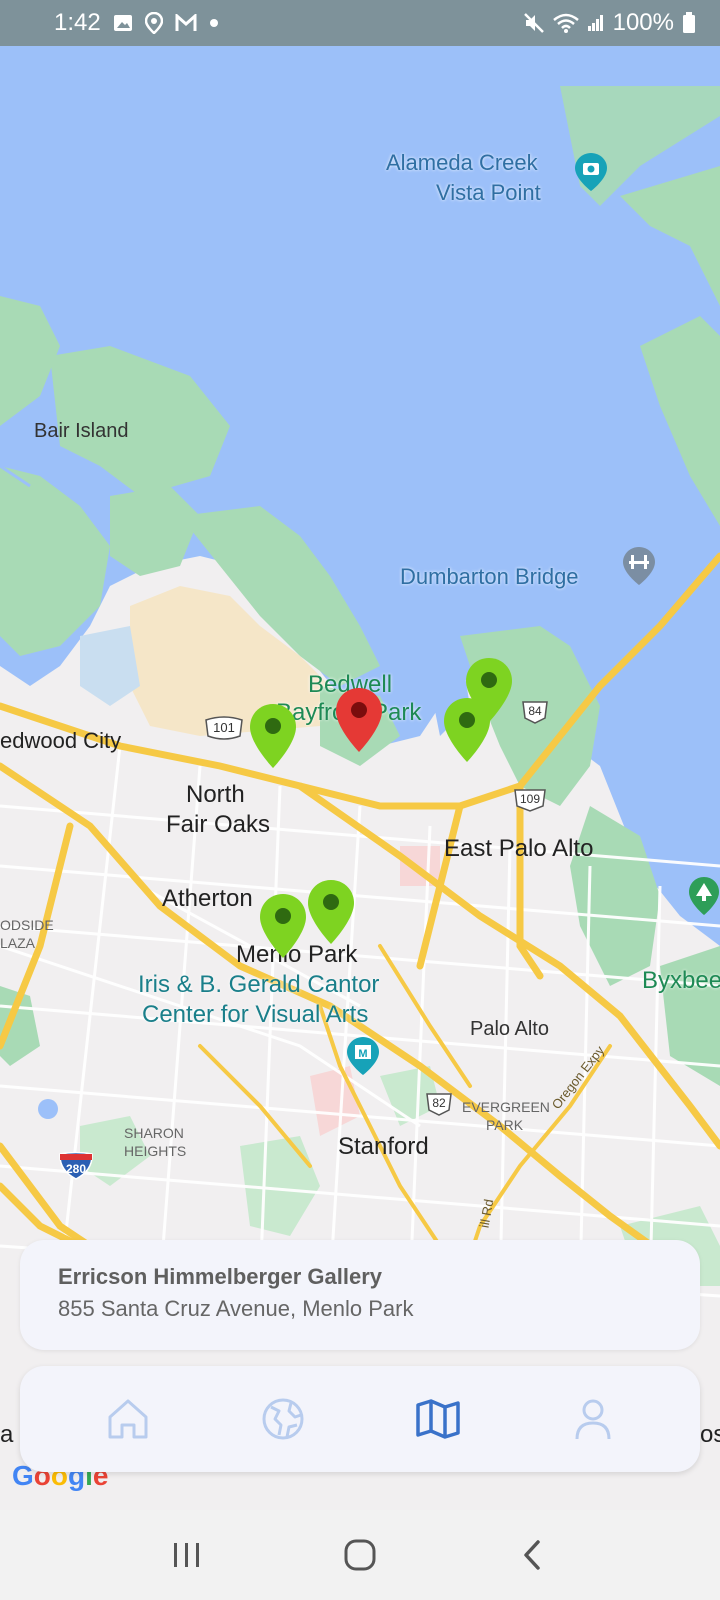  I want to click on label-evergreen-2: PARK, so click(505, 1125).